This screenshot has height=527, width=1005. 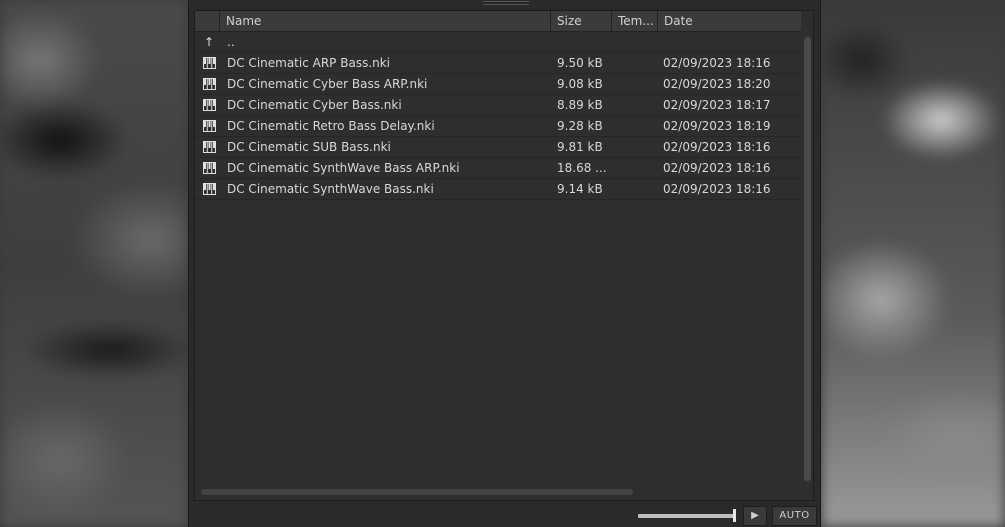 What do you see at coordinates (498, 42) in the screenshot?
I see `parent-folder-row: ↑ ..` at bounding box center [498, 42].